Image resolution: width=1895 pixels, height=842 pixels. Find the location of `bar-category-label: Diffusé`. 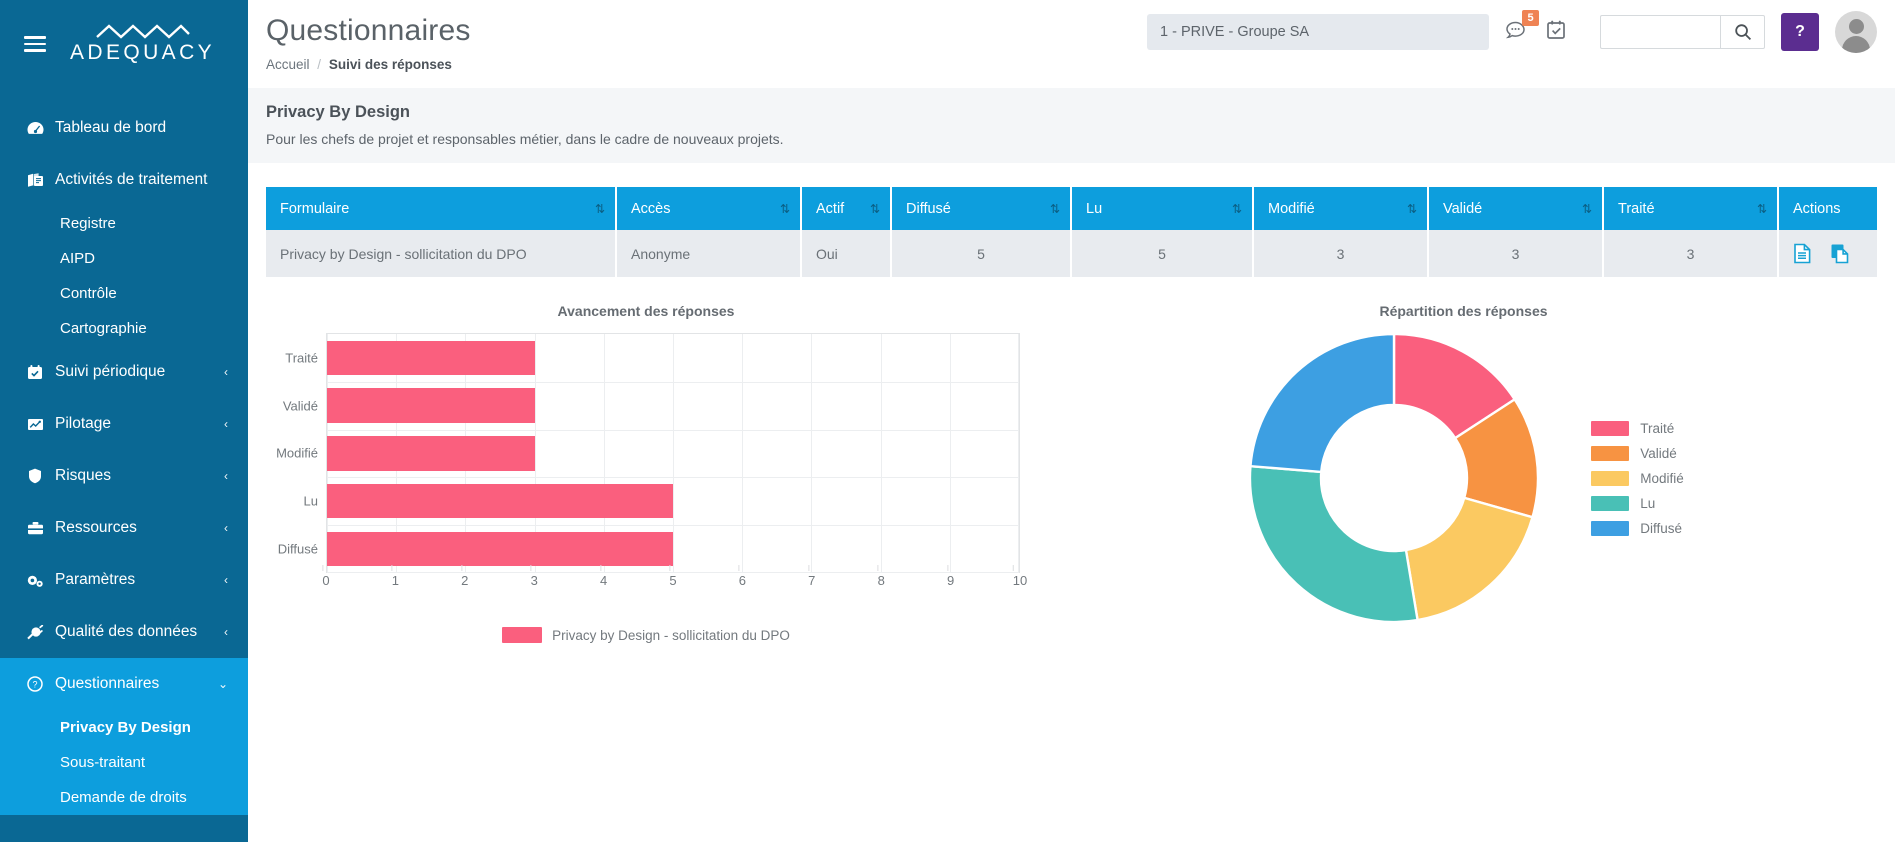

bar-category-label: Diffusé is located at coordinates (297, 549).